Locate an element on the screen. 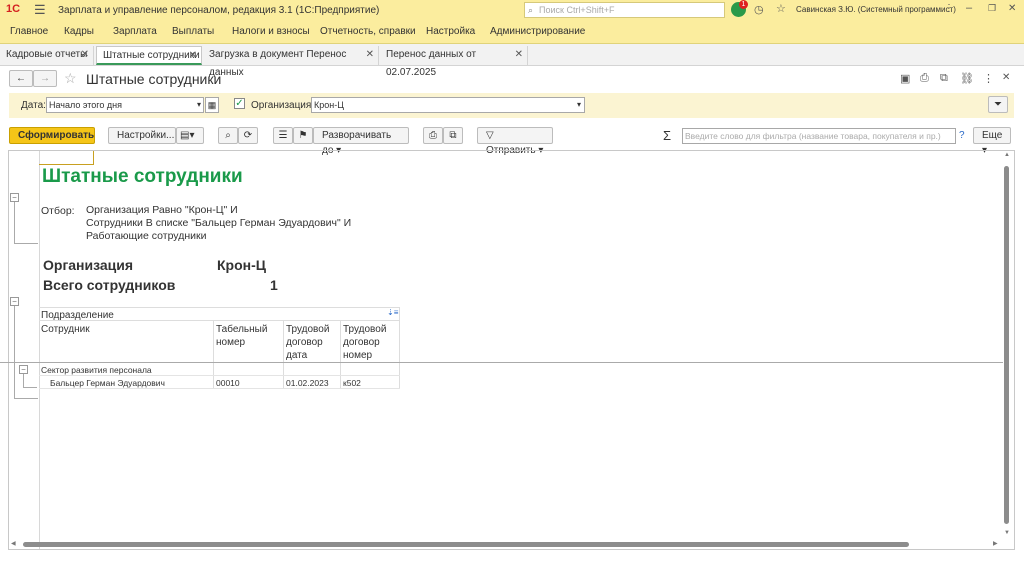 Image resolution: width=1024 pixels, height=561 pixels. more-button: Еще ▾ is located at coordinates (992, 141).